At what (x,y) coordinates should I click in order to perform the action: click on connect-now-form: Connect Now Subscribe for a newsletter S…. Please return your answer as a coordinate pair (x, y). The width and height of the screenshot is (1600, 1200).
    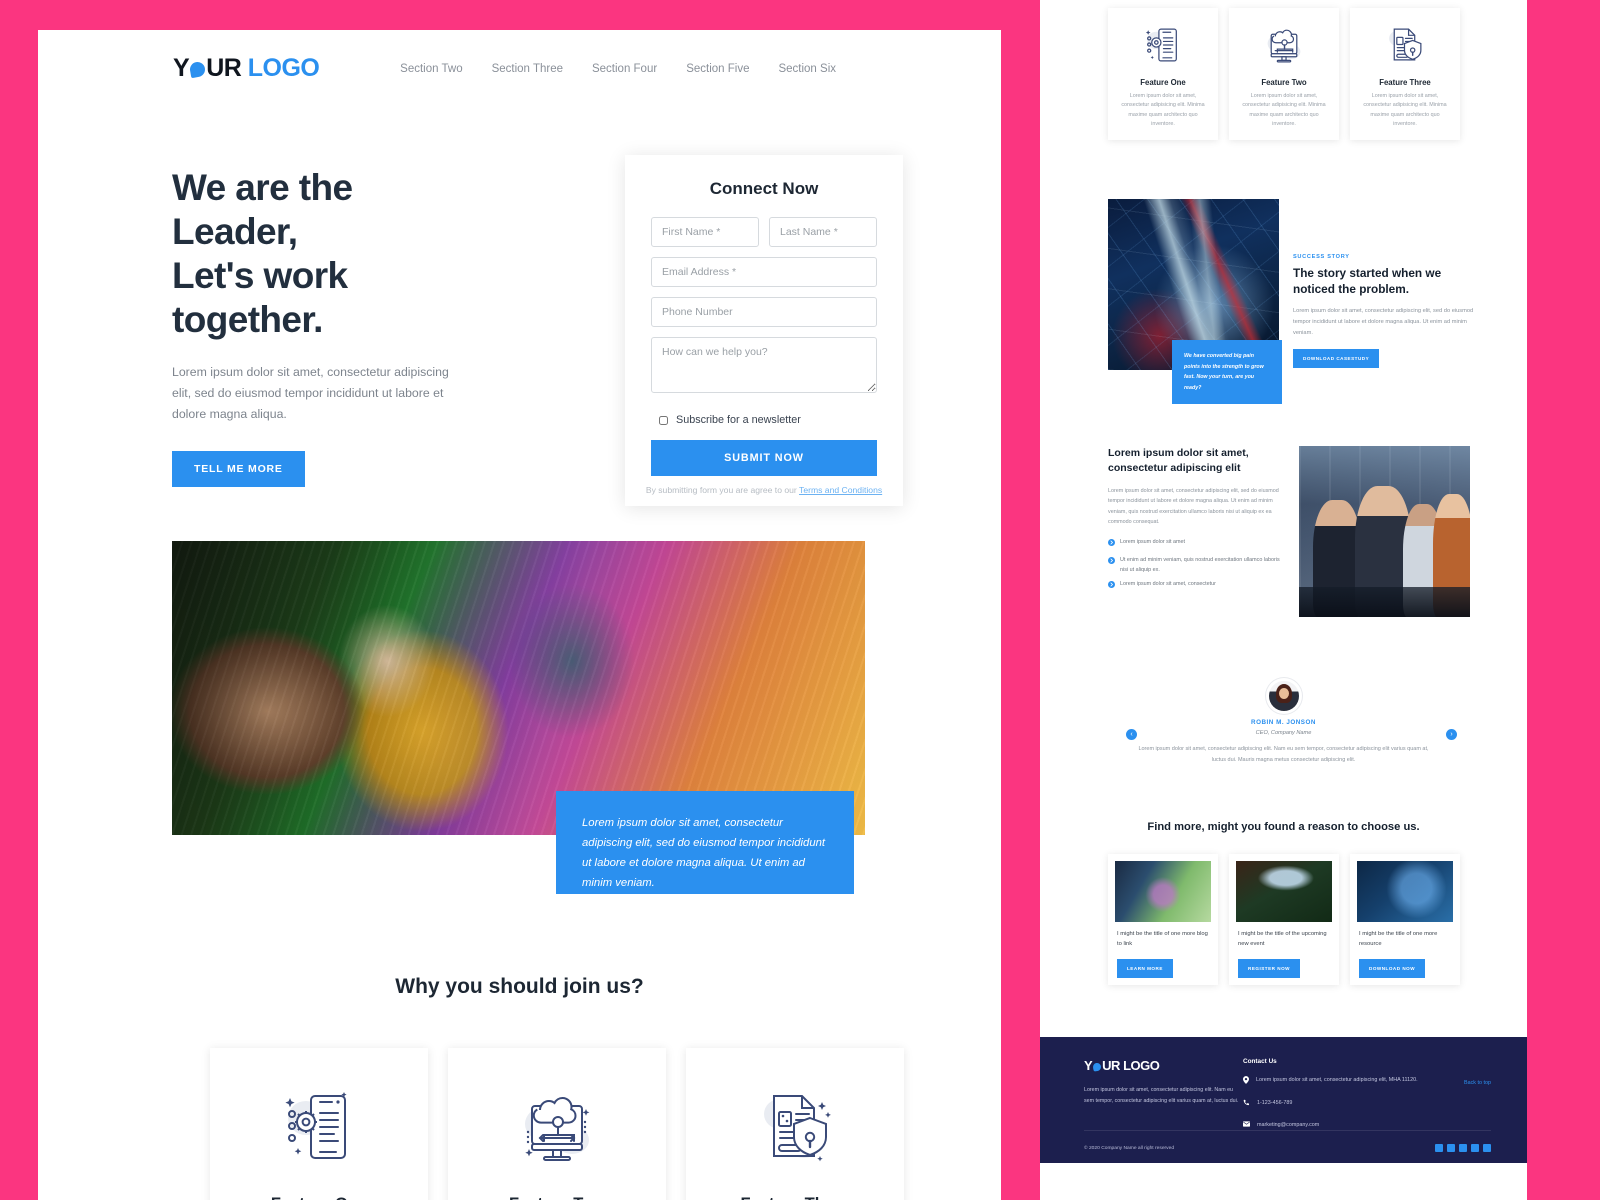
    Looking at the image, I should click on (764, 330).